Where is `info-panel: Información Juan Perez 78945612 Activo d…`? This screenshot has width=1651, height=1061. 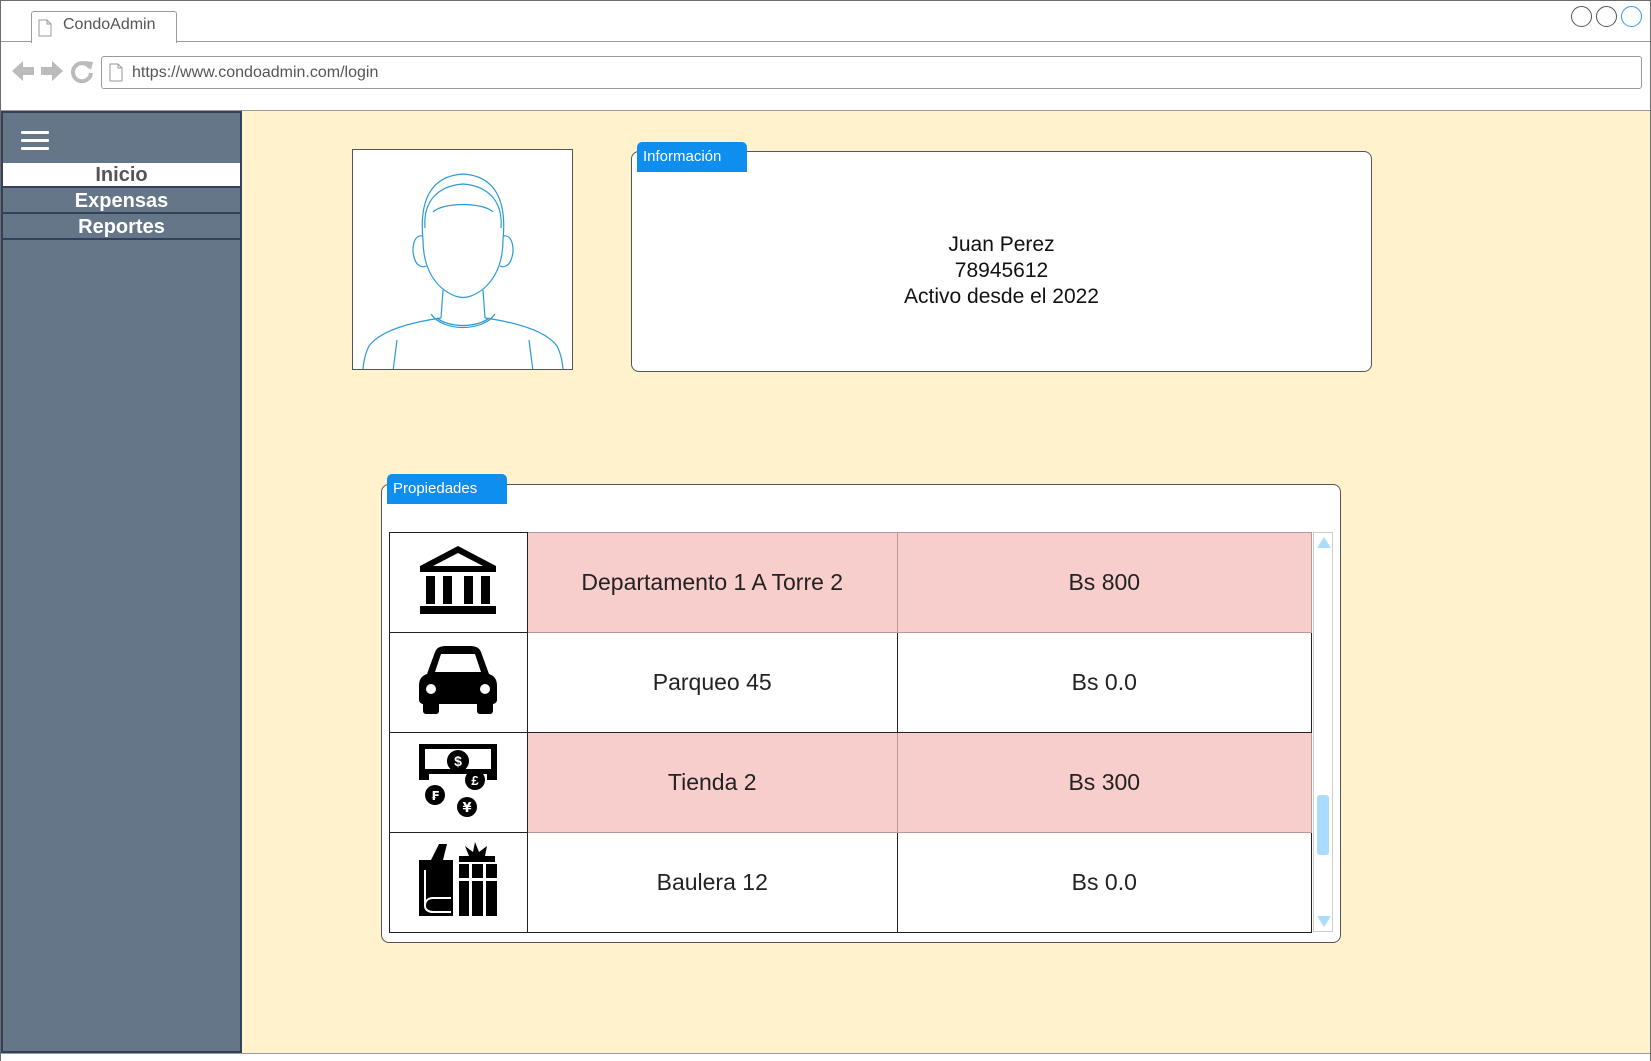 info-panel: Información Juan Perez 78945612 Activo d… is located at coordinates (1001, 257).